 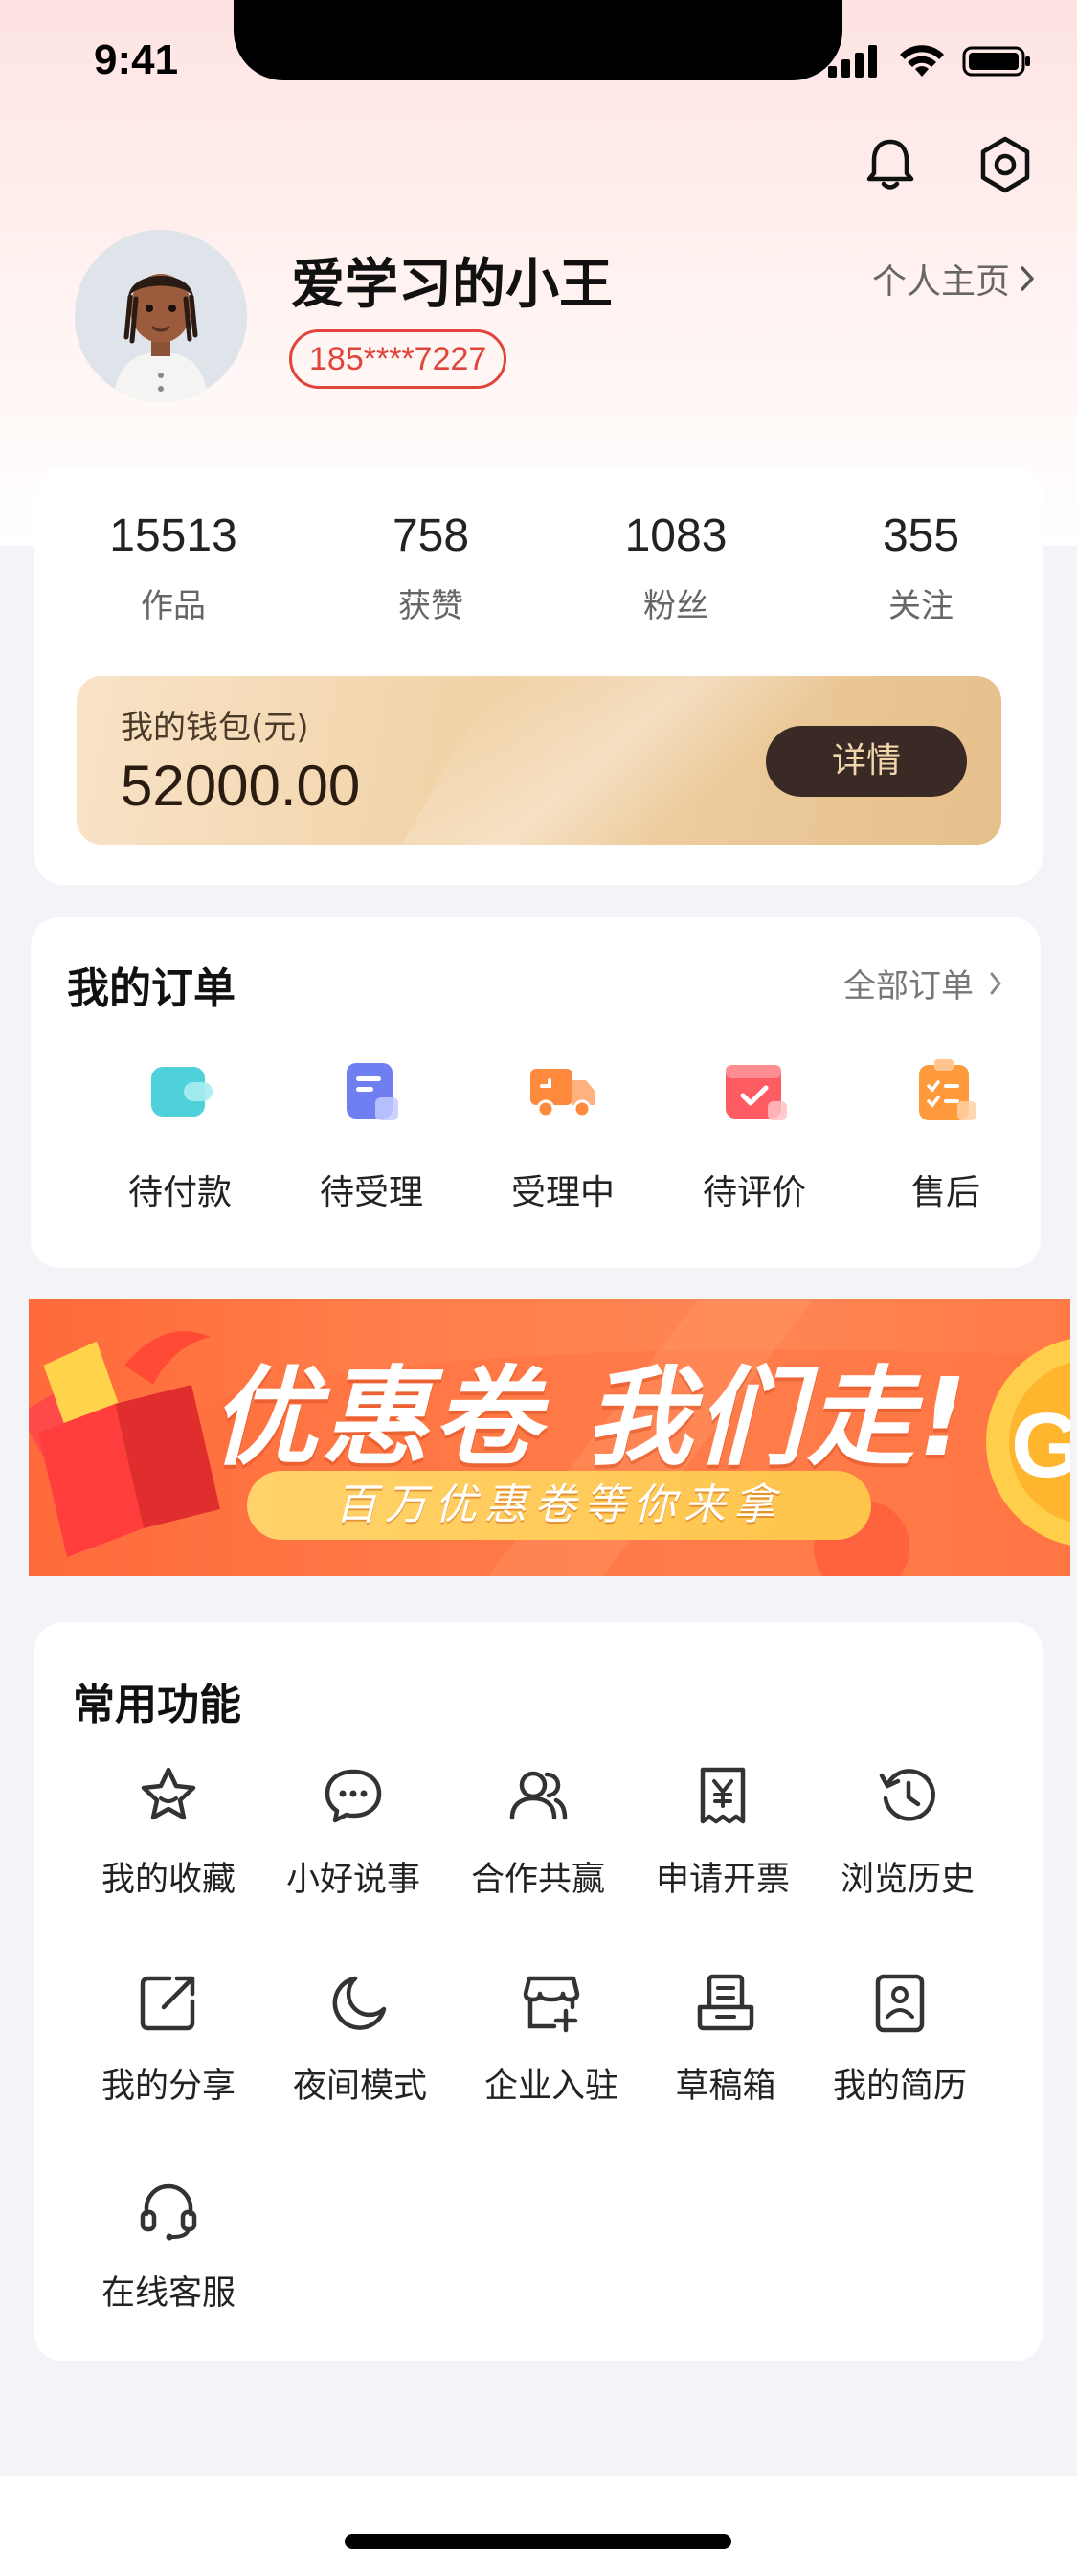 What do you see at coordinates (168, 2038) in the screenshot?
I see `func-share: 我的分享` at bounding box center [168, 2038].